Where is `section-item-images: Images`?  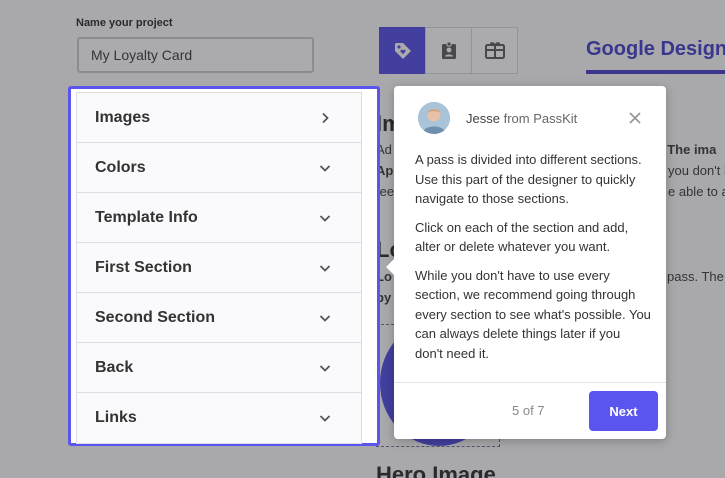
section-item-images: Images is located at coordinates (219, 118).